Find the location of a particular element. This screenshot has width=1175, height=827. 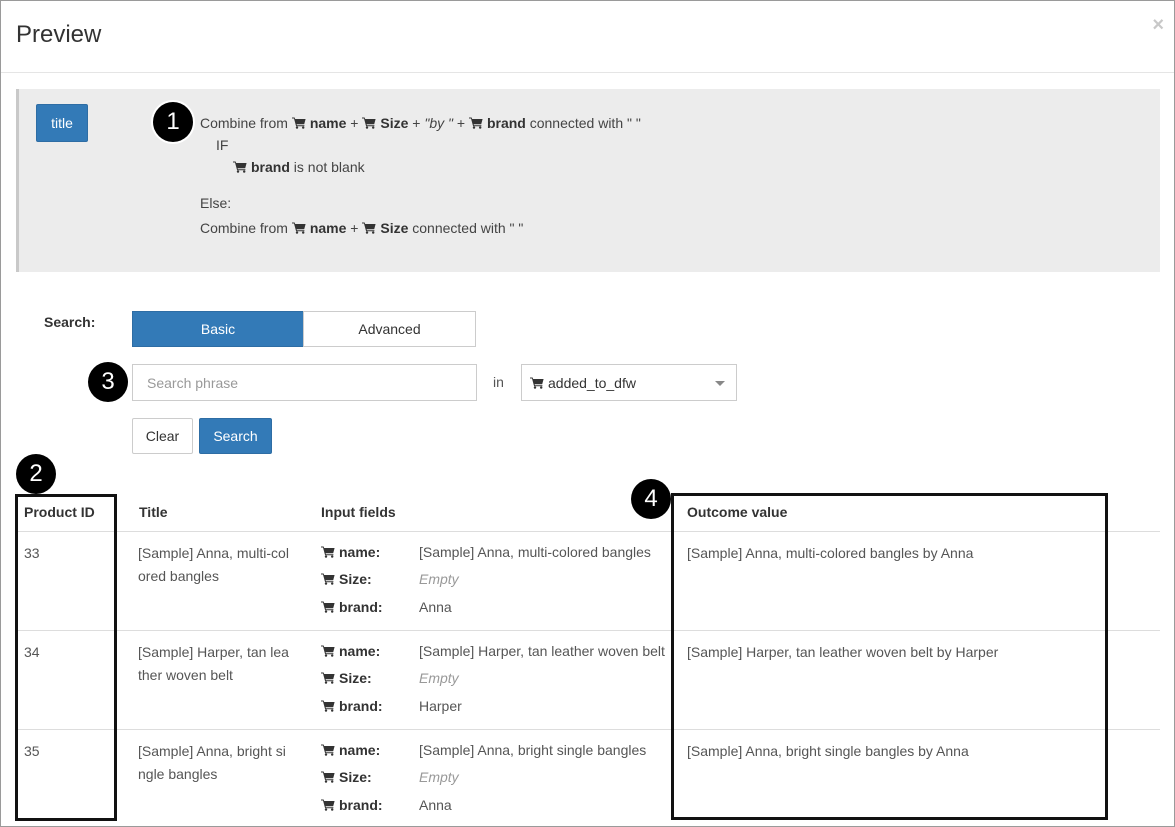

in-label: in is located at coordinates (498, 382).